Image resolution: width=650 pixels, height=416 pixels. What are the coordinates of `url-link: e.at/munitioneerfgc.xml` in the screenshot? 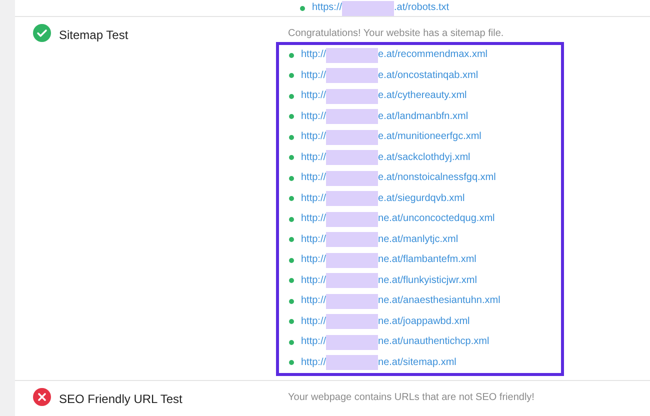 It's located at (430, 137).